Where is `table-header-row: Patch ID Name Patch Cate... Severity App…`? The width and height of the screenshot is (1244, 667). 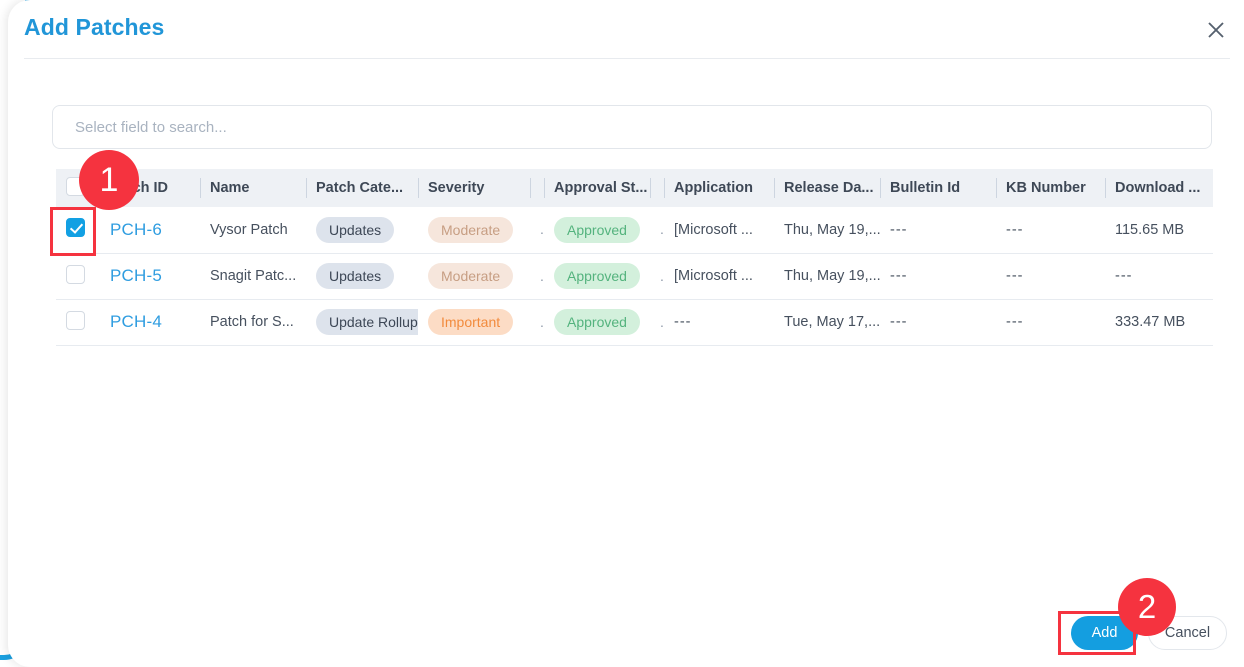
table-header-row: Patch ID Name Patch Cate... Severity App… is located at coordinates (634, 188).